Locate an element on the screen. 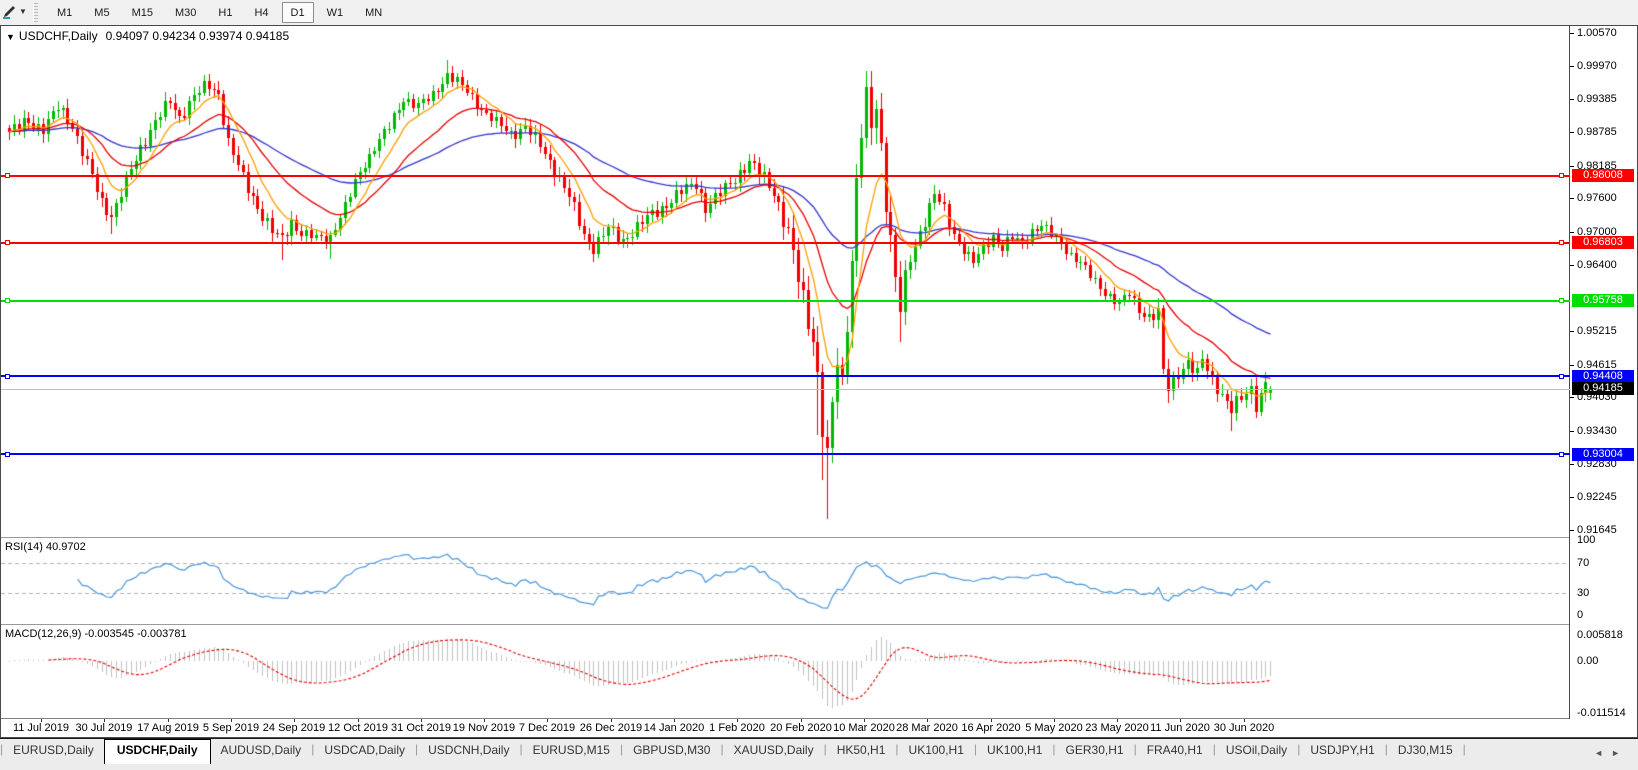  chart-tab-usdchf-daily: USDCHF,Daily is located at coordinates (157, 751).